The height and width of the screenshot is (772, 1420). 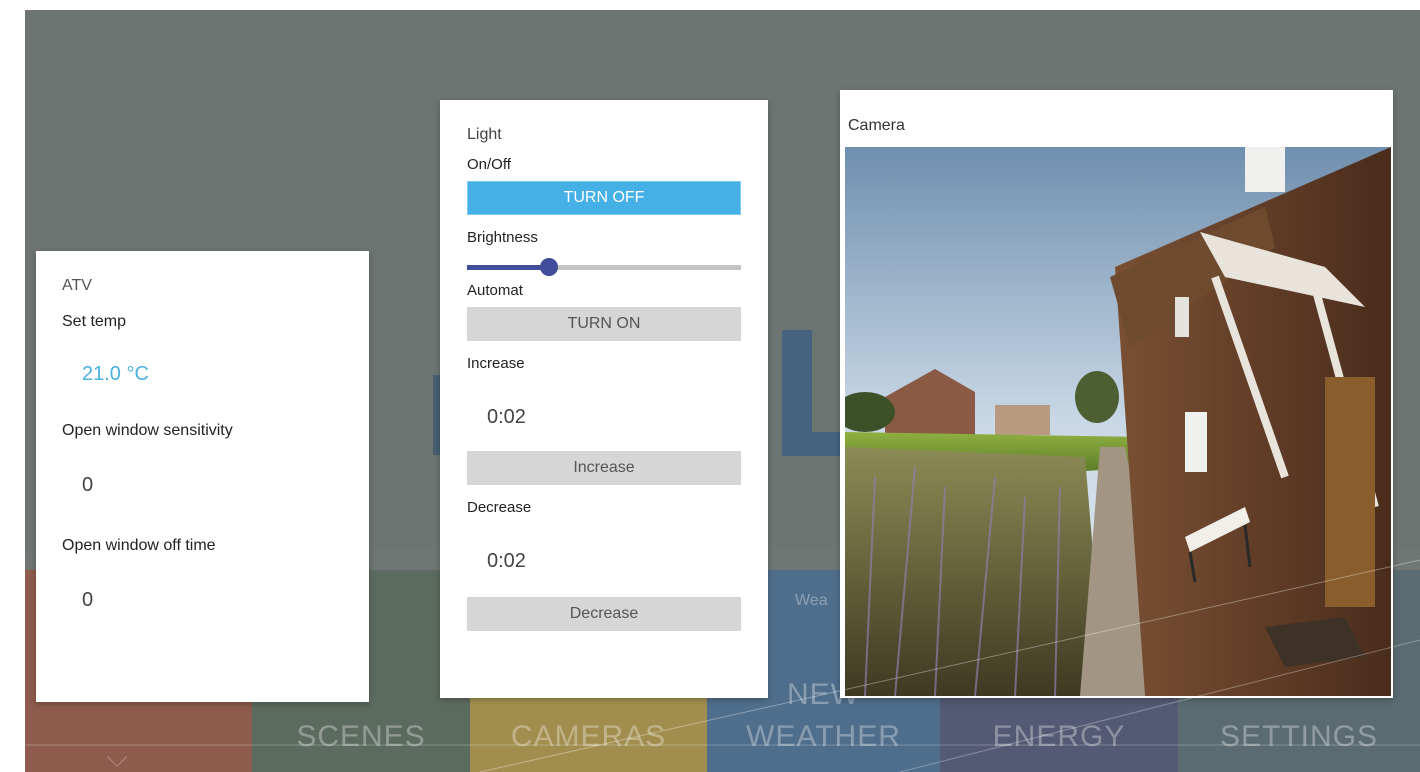 What do you see at coordinates (1059, 736) in the screenshot?
I see `tile-label: ENERGY` at bounding box center [1059, 736].